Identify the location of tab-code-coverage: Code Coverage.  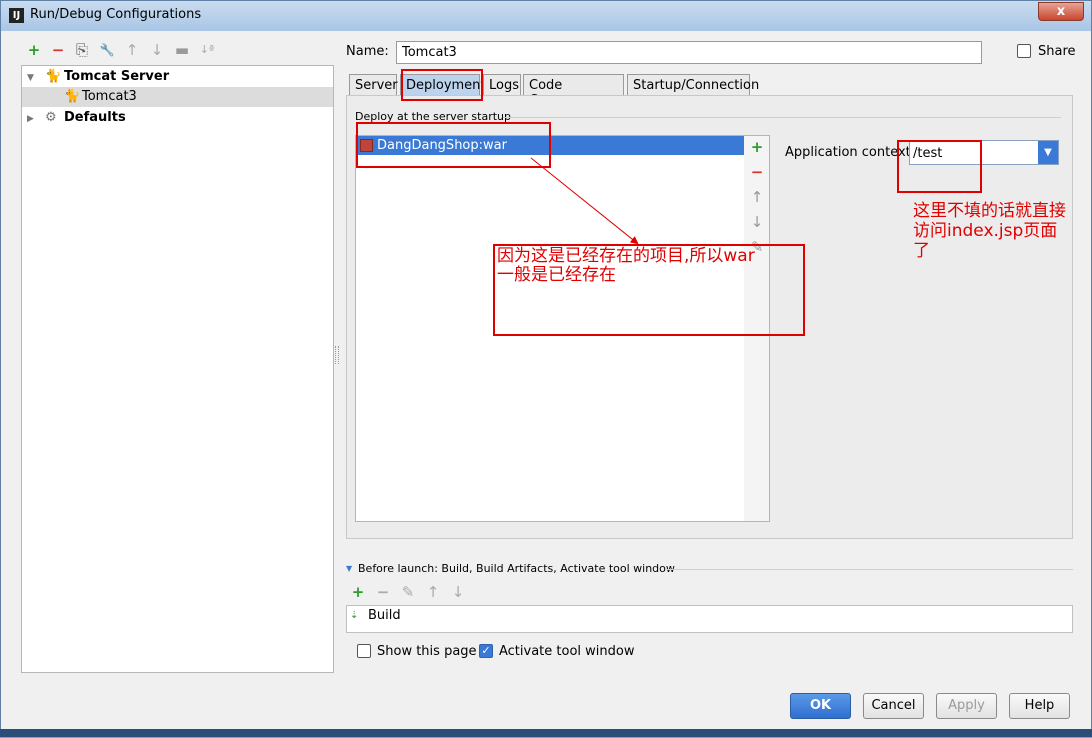
(573, 91).